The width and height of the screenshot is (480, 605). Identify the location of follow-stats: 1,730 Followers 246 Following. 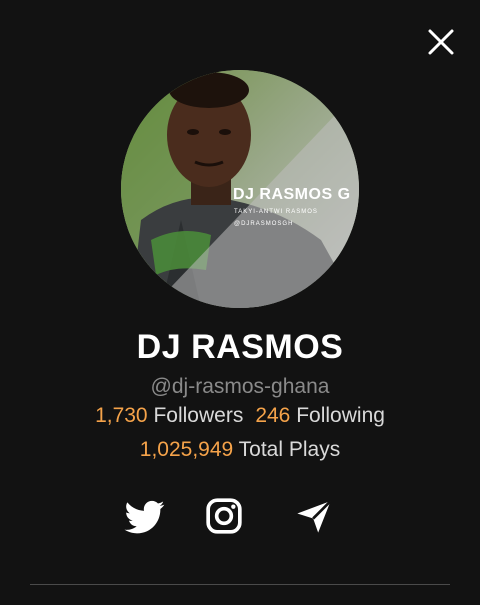
(240, 416).